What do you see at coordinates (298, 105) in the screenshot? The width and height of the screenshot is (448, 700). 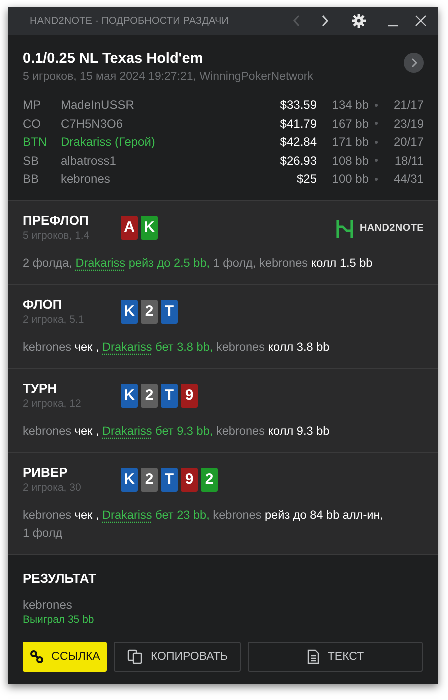 I see `player-stack: $33.59` at bounding box center [298, 105].